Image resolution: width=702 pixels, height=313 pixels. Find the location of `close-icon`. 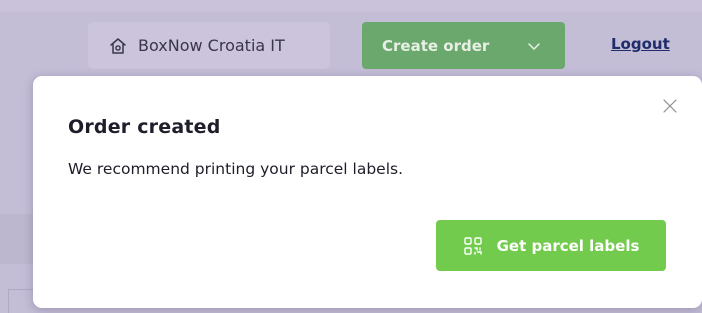

close-icon is located at coordinates (670, 106).